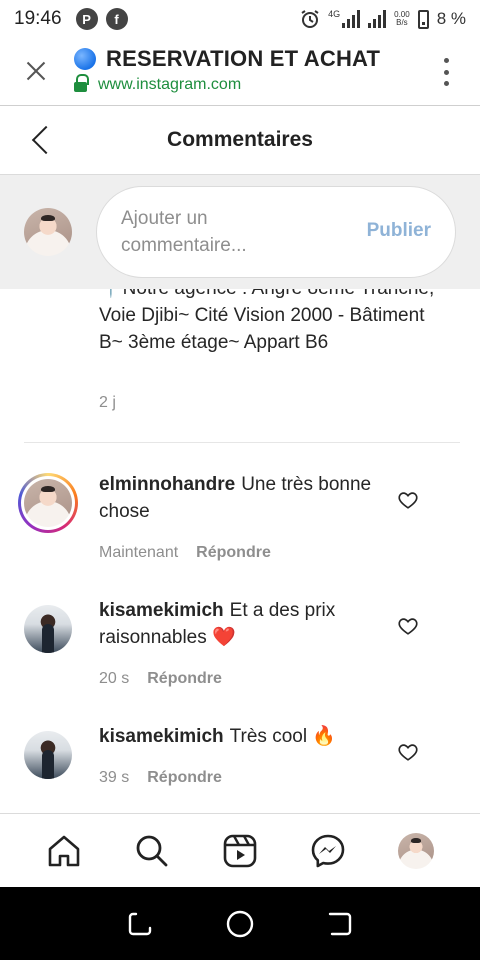 Image resolution: width=480 pixels, height=960 pixels. What do you see at coordinates (85, 59) in the screenshot?
I see `blue-circle-icon` at bounding box center [85, 59].